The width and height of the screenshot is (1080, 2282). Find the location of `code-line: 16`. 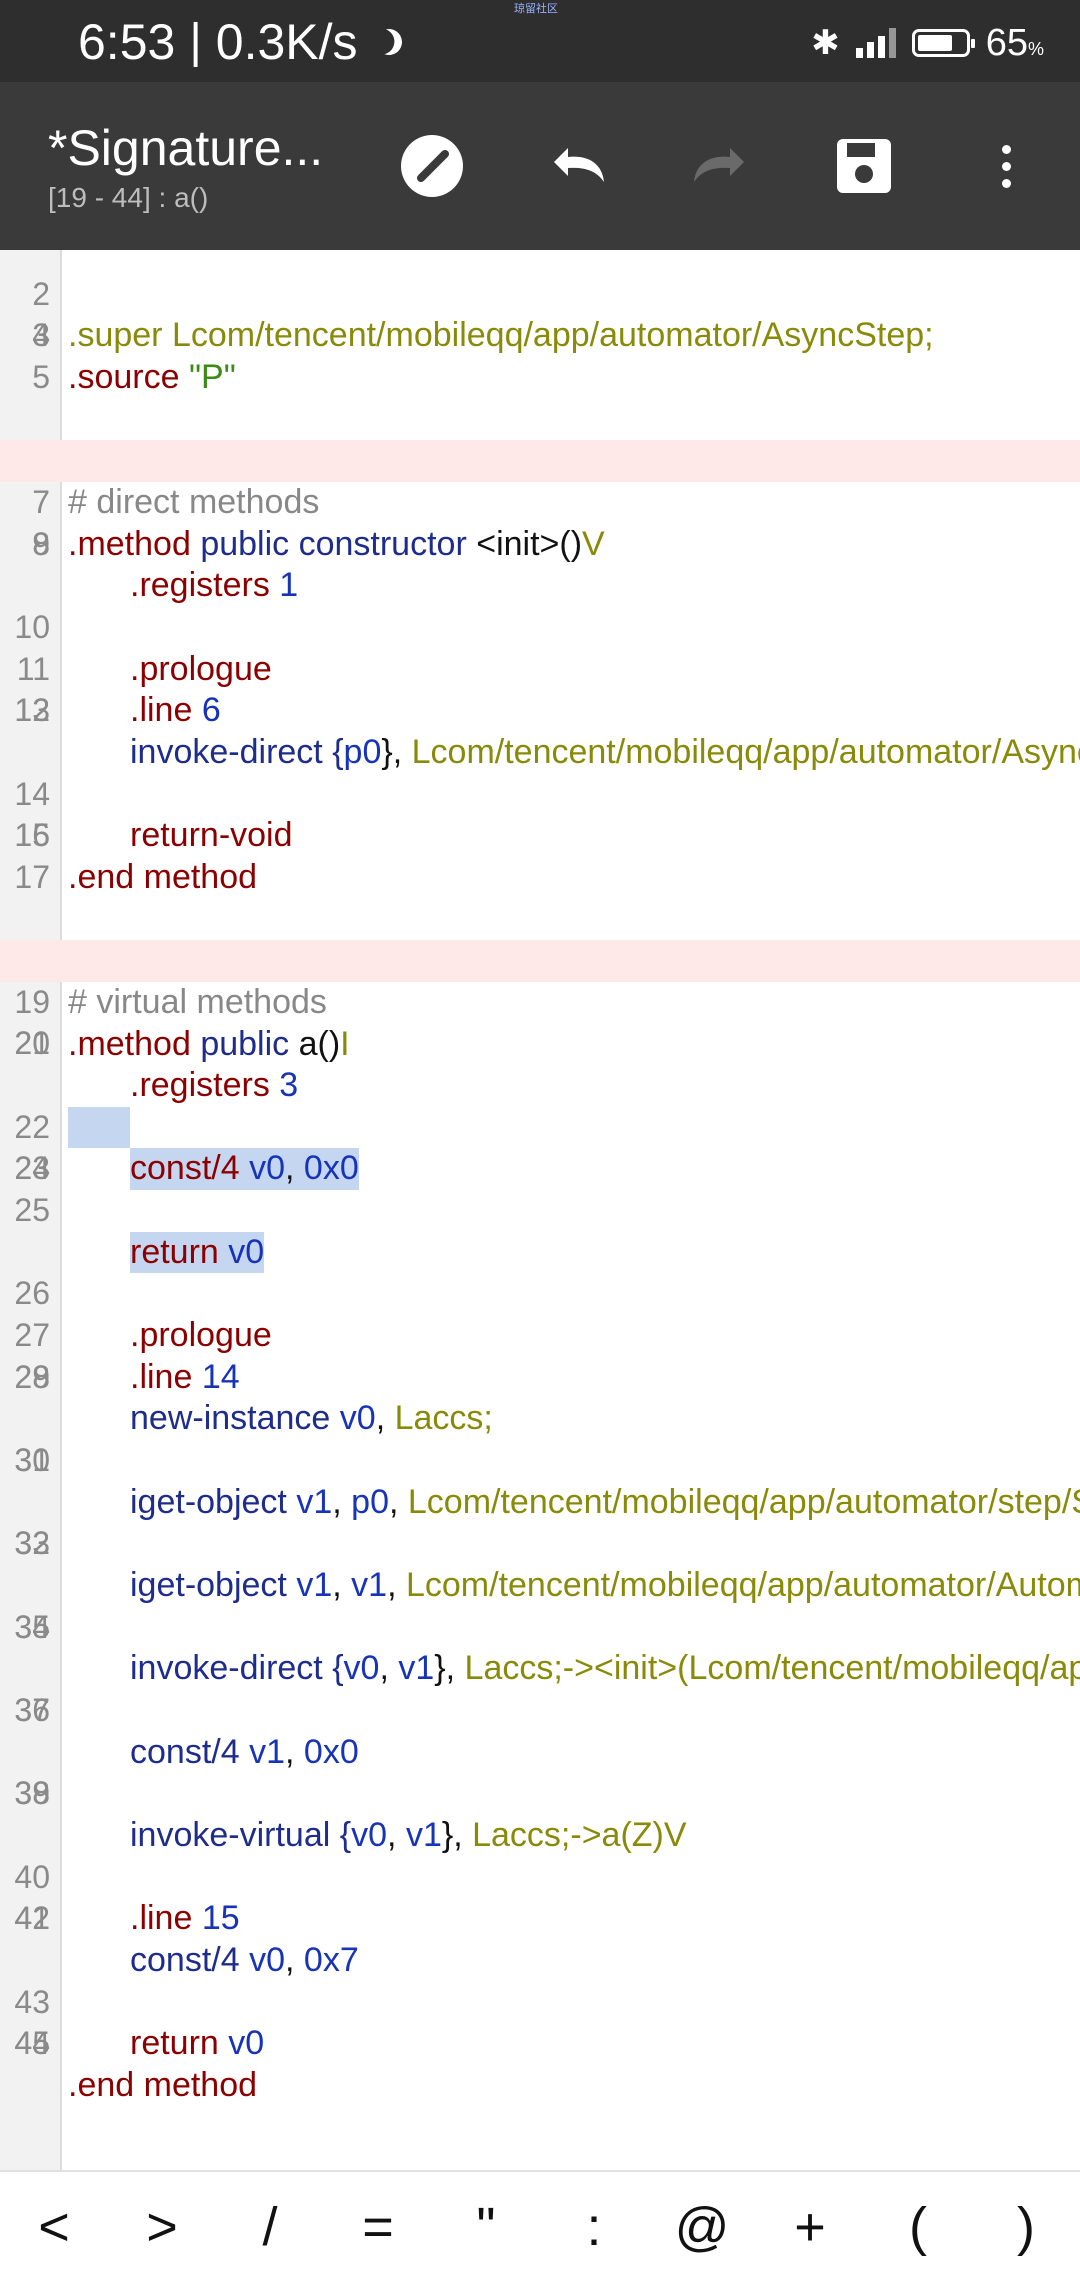

code-line: 16 is located at coordinates (540, 836).